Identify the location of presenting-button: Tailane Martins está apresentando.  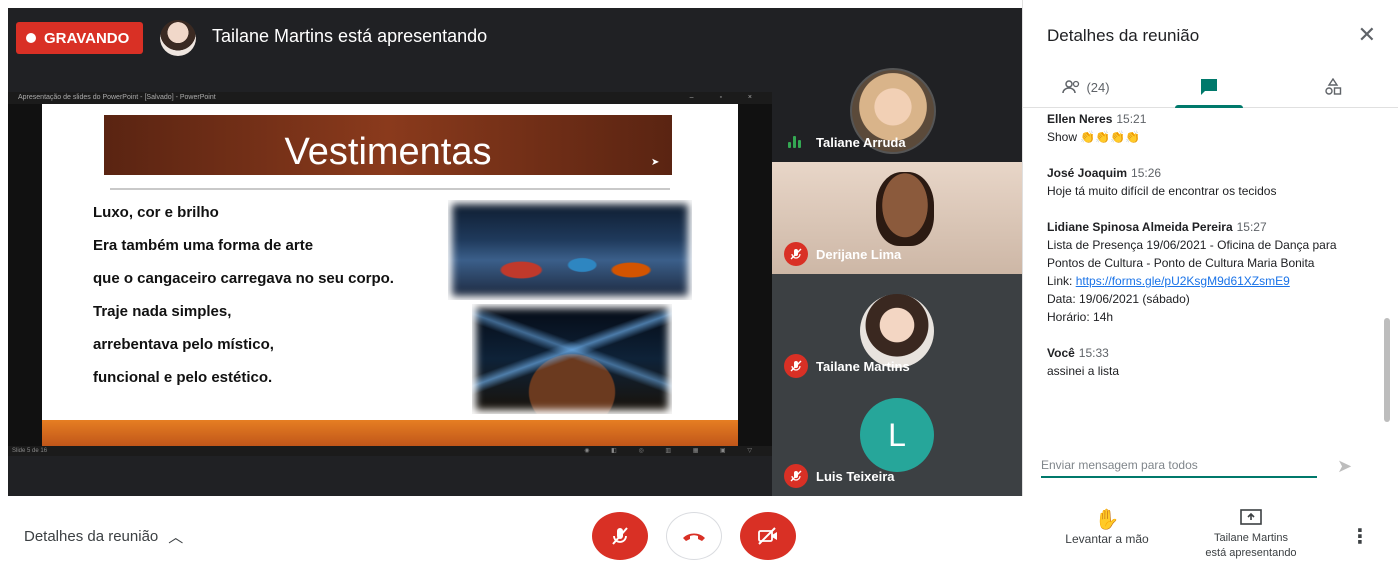
(1251, 534).